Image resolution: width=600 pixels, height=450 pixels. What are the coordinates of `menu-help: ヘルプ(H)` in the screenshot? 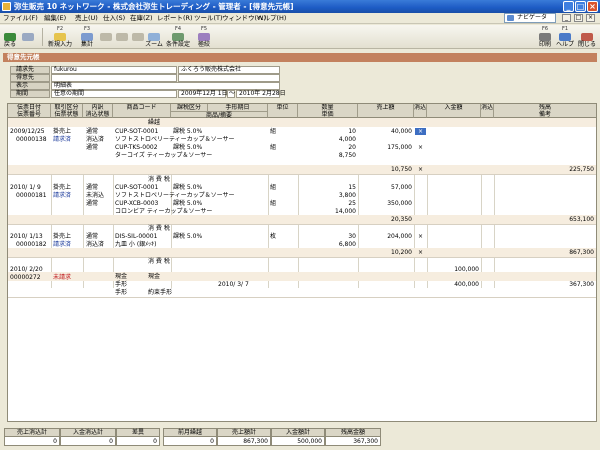 It's located at (271, 18).